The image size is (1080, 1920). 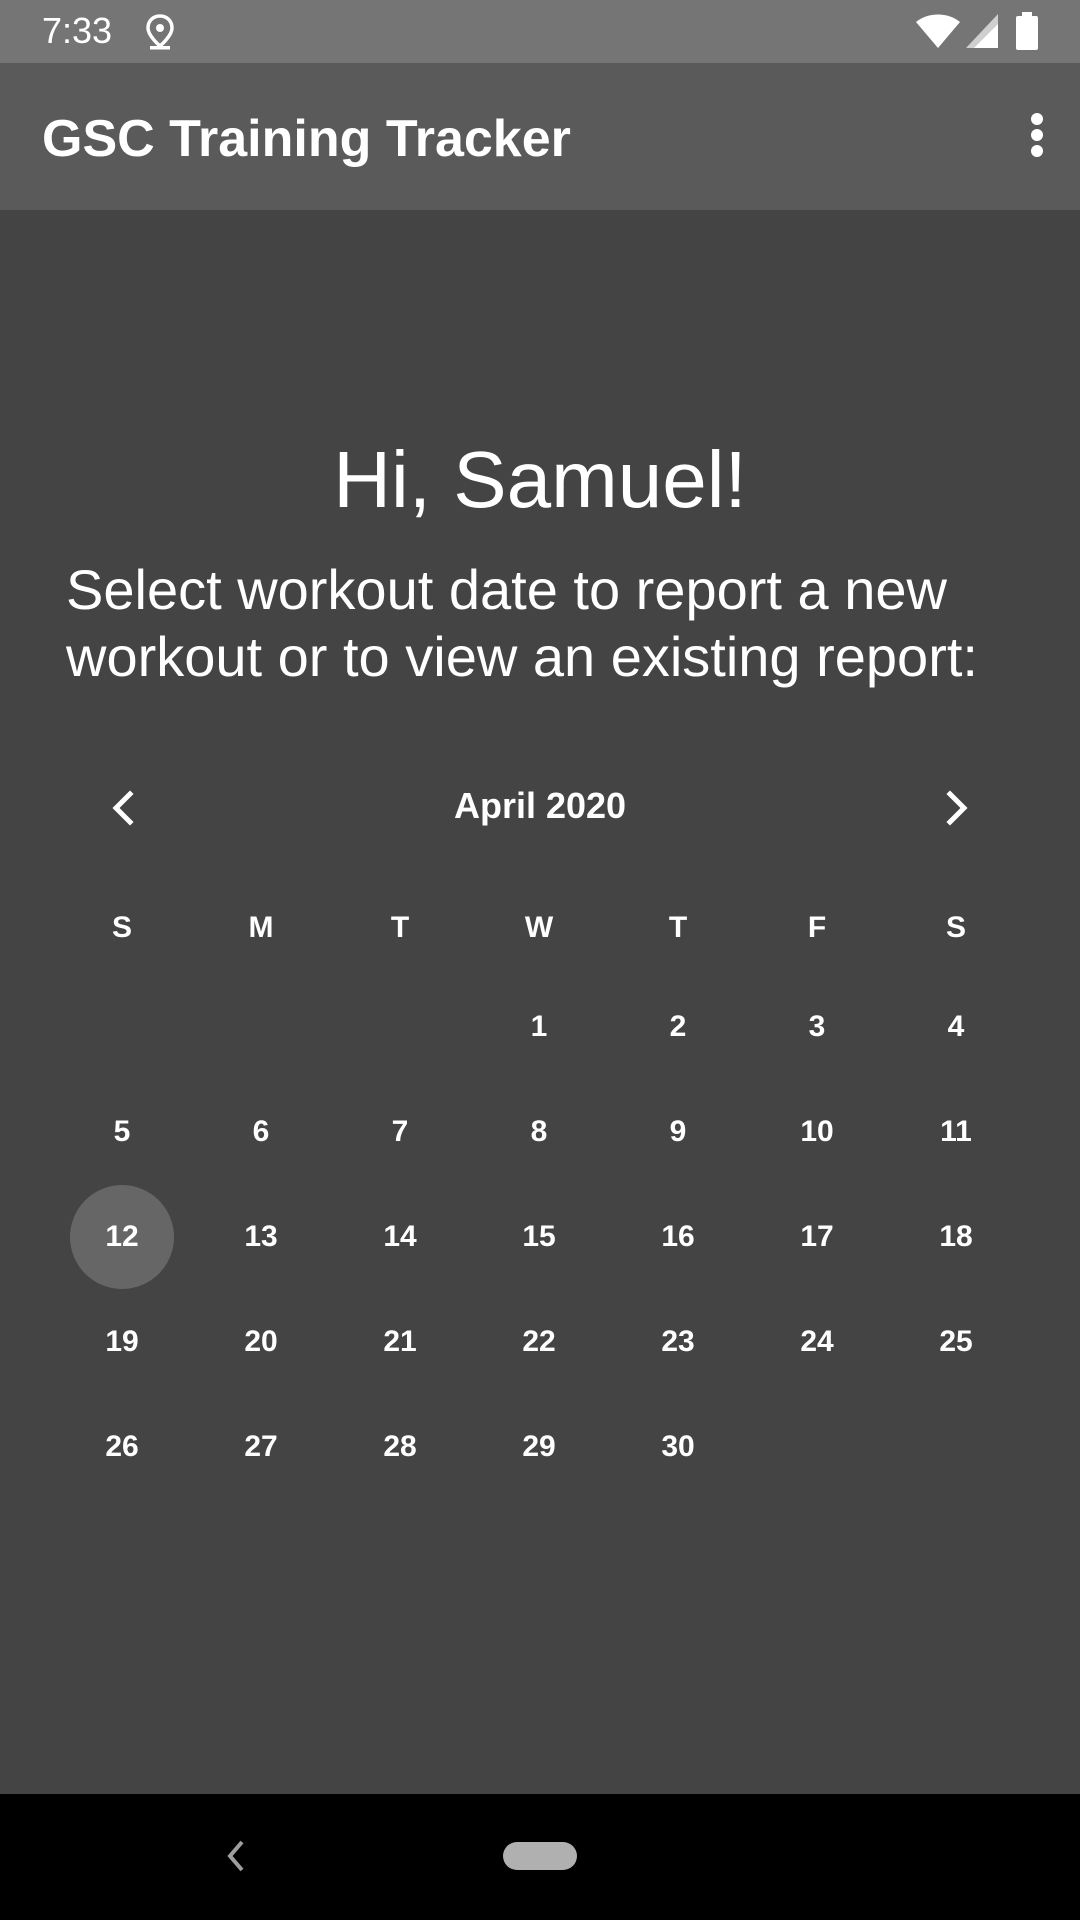 What do you see at coordinates (956, 1342) in the screenshot?
I see `calendar-day: 25` at bounding box center [956, 1342].